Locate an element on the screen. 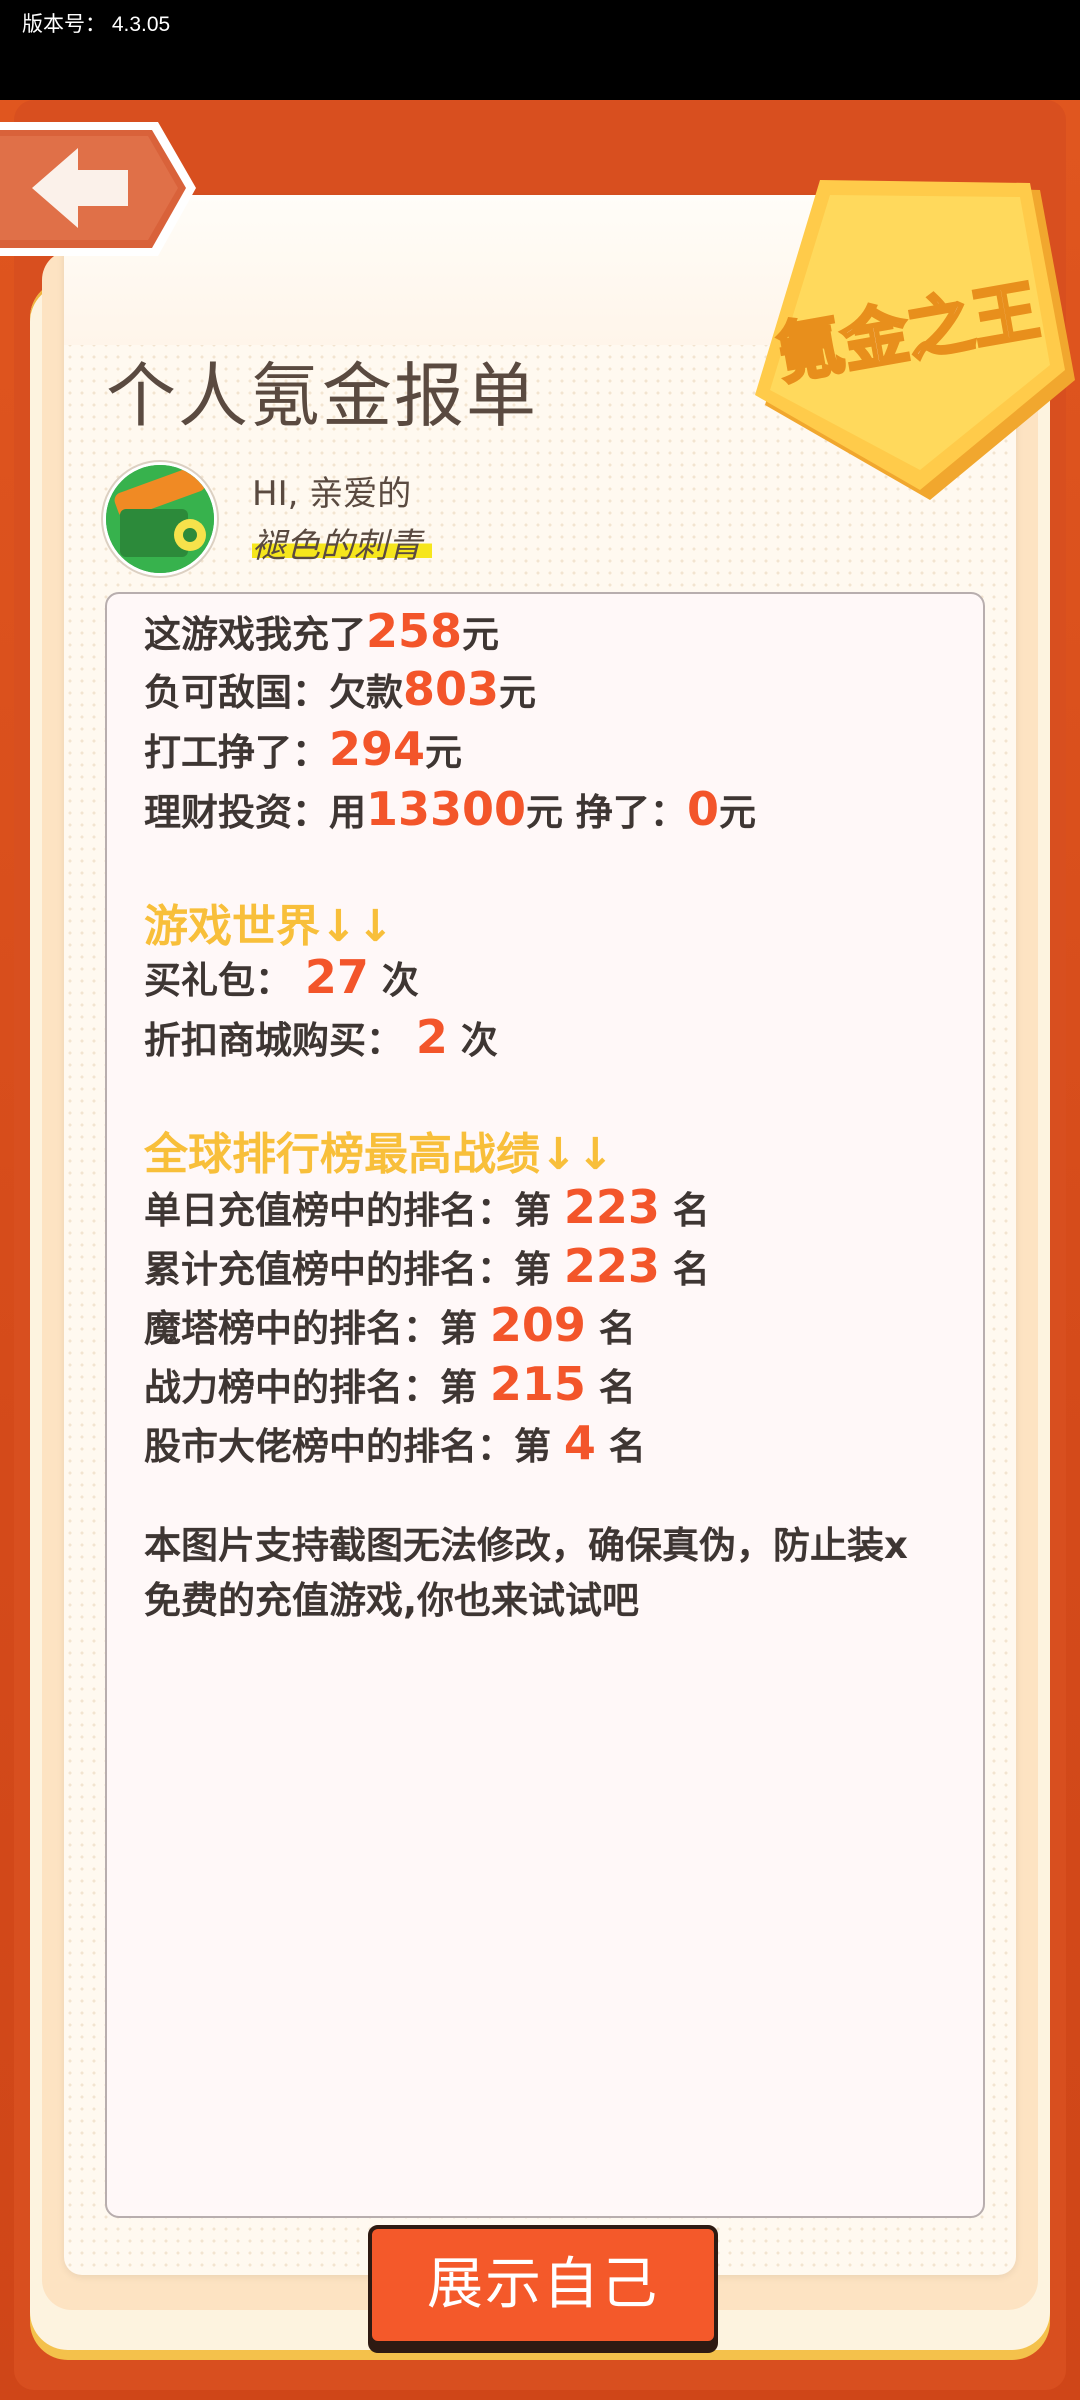 This screenshot has height=2400, width=1080. invest-line: 理财投资：用13300元 挣了：0元 is located at coordinates (450, 809).